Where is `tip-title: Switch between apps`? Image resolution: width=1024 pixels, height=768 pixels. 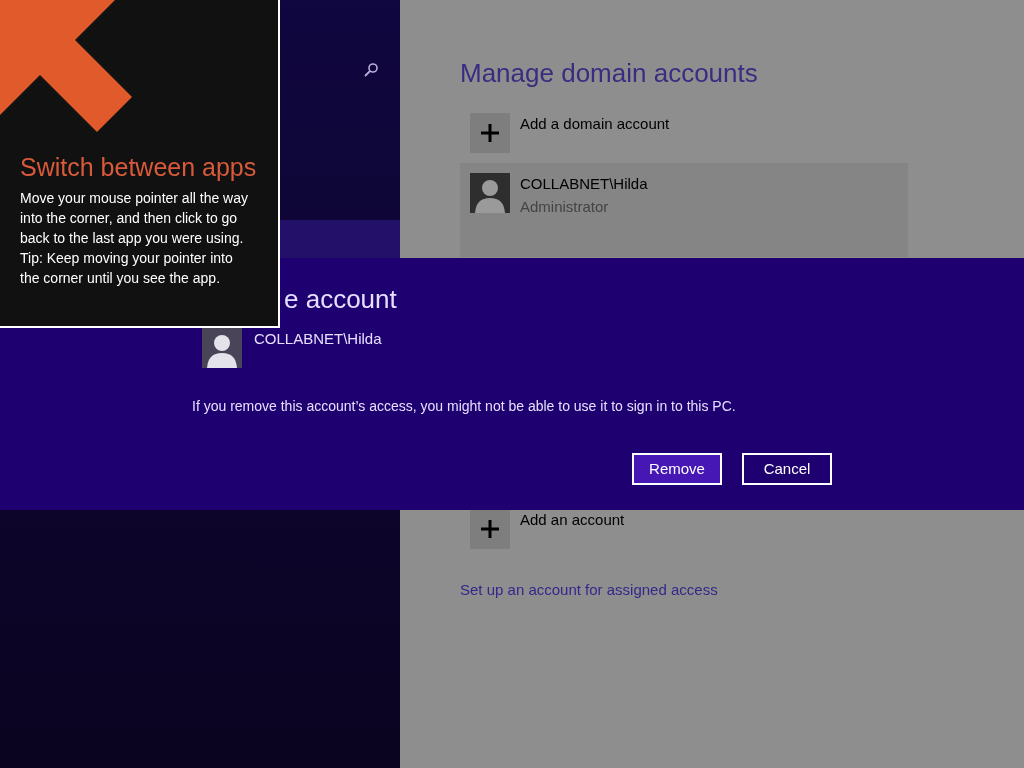
tip-title: Switch between apps is located at coordinates (138, 167).